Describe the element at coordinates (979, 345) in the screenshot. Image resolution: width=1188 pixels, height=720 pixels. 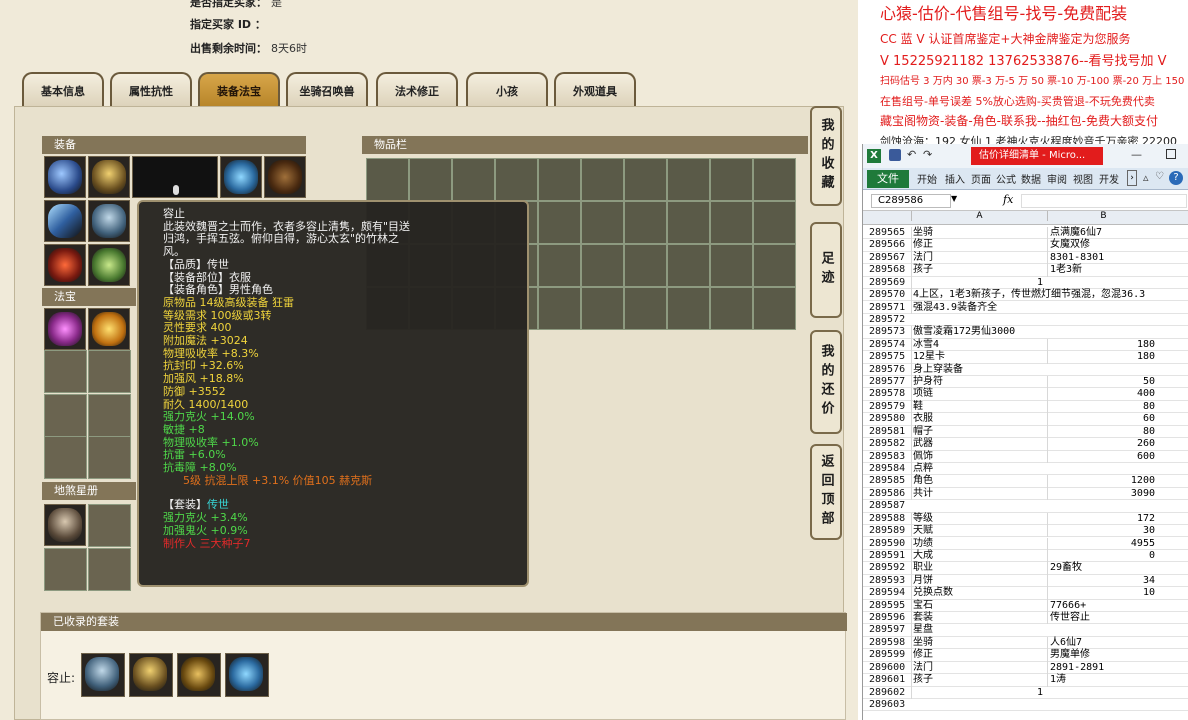
I see `cell-a: 冰雪4` at that location.